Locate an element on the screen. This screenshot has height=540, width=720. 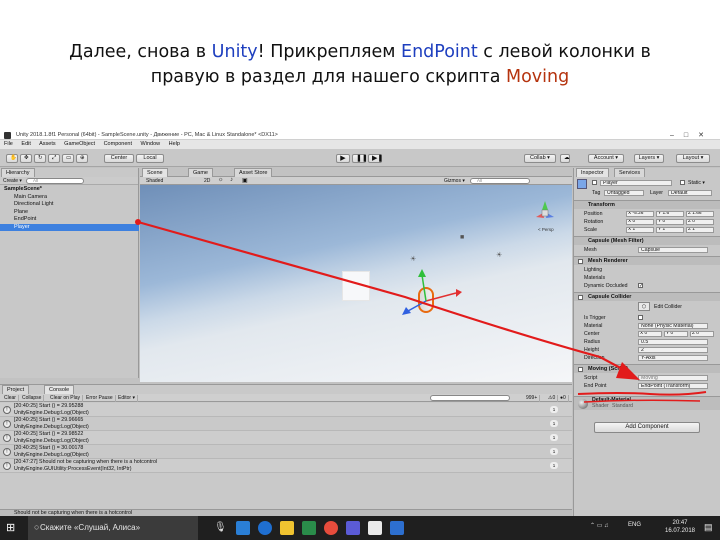
endpoint-field: EndPoint (Transform) is located at coordinates (673, 386).